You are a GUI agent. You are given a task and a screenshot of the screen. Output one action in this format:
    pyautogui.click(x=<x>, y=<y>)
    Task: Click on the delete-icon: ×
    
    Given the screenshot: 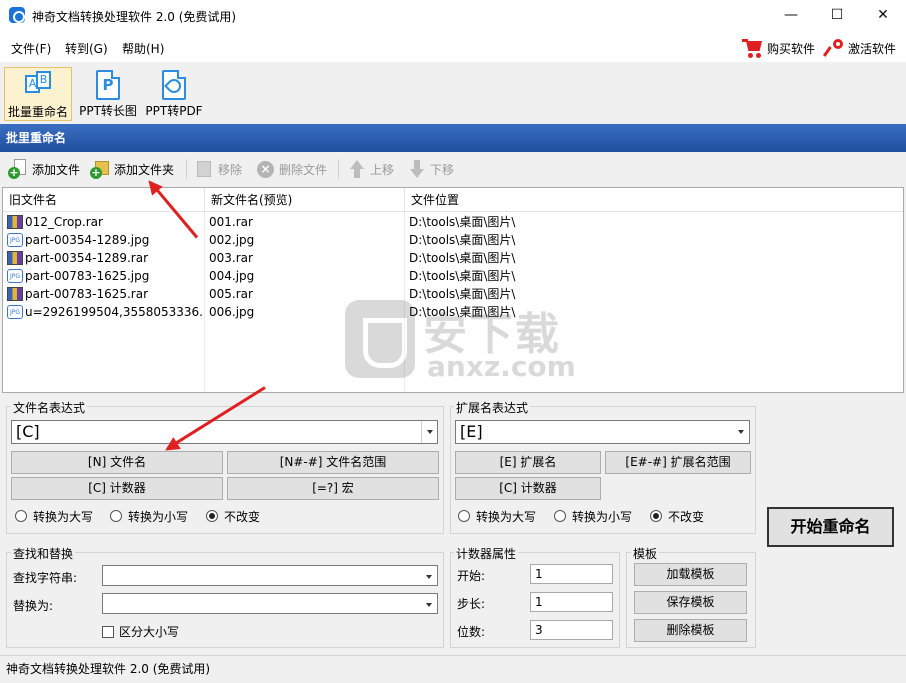 What is the action you would take?
    pyautogui.click(x=265, y=169)
    